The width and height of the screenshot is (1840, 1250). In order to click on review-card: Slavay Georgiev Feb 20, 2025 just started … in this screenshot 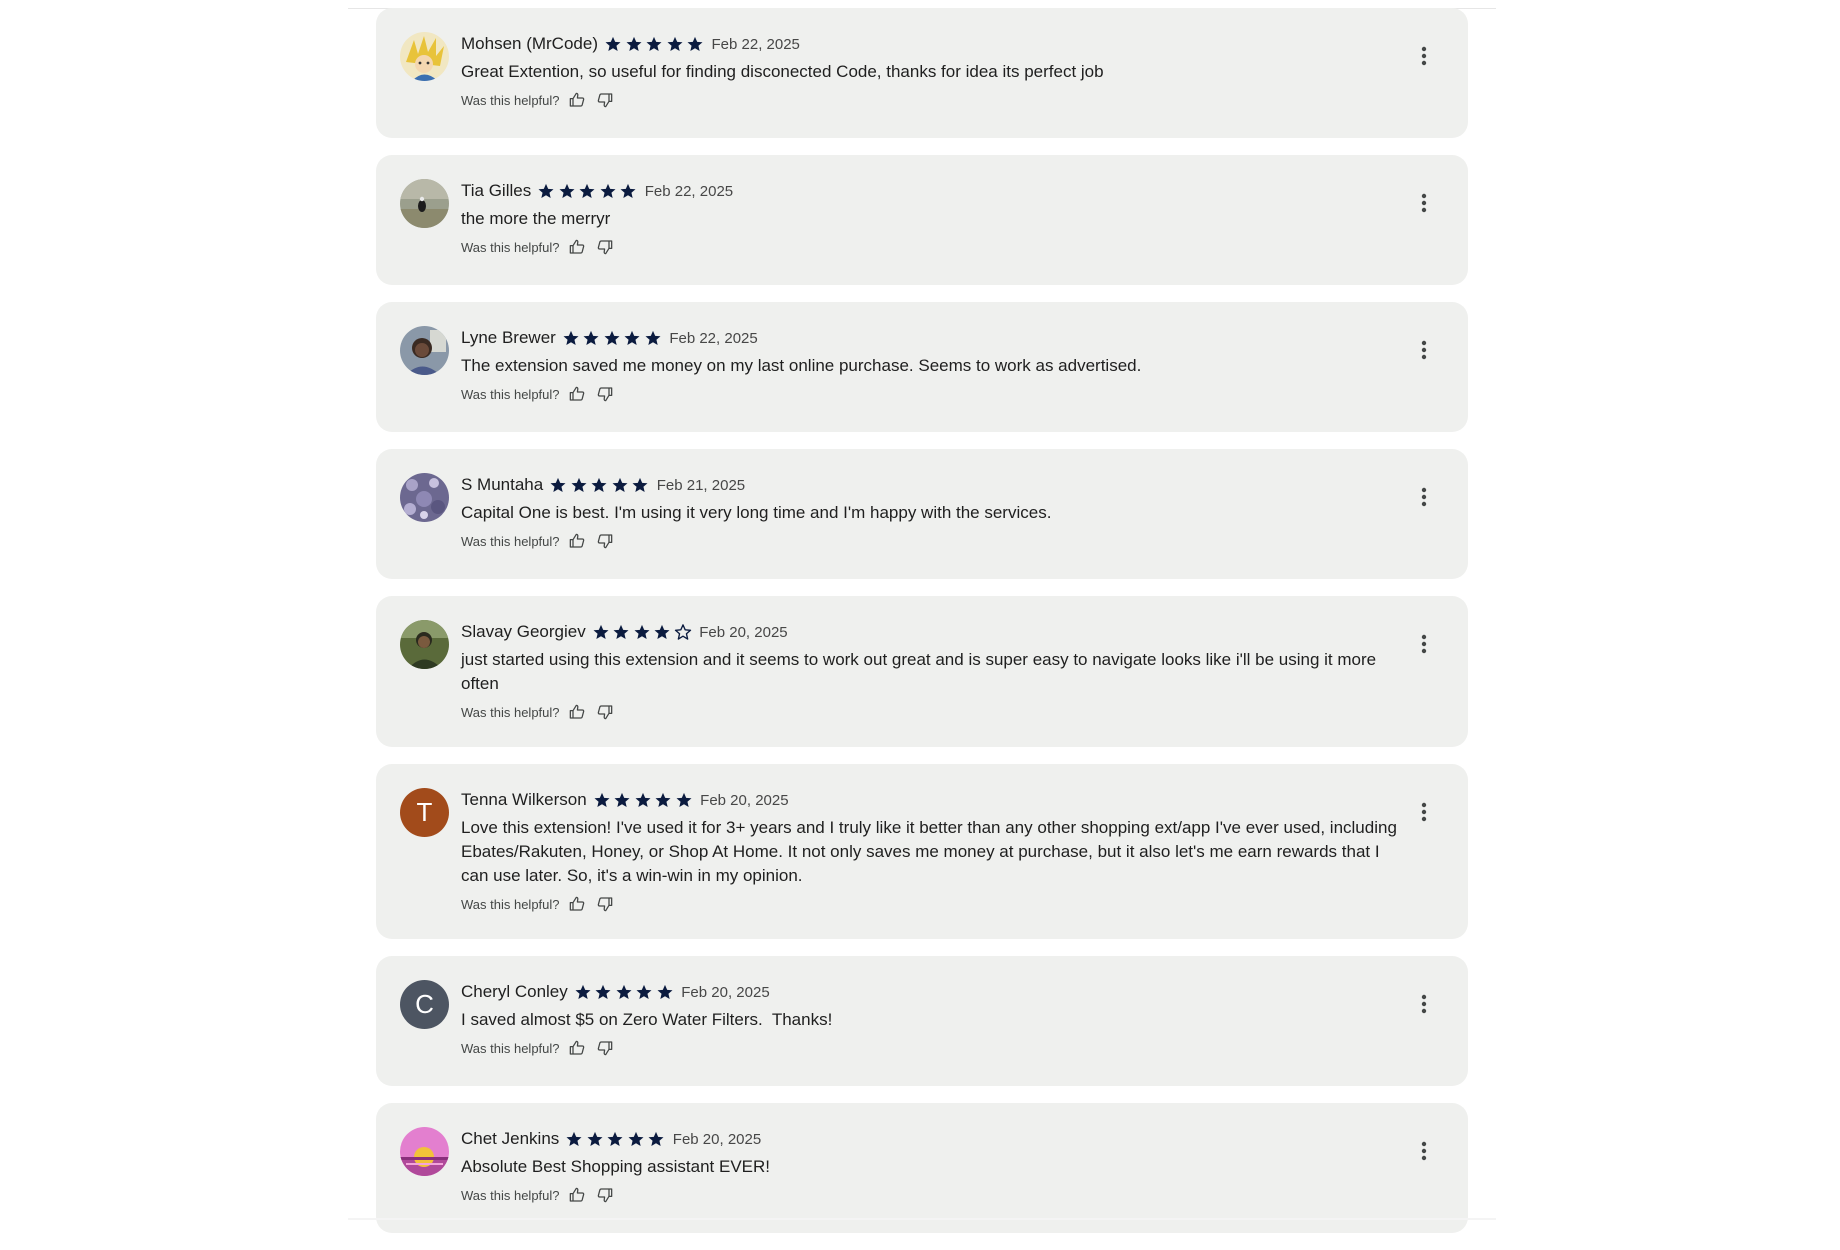, I will do `click(922, 671)`.